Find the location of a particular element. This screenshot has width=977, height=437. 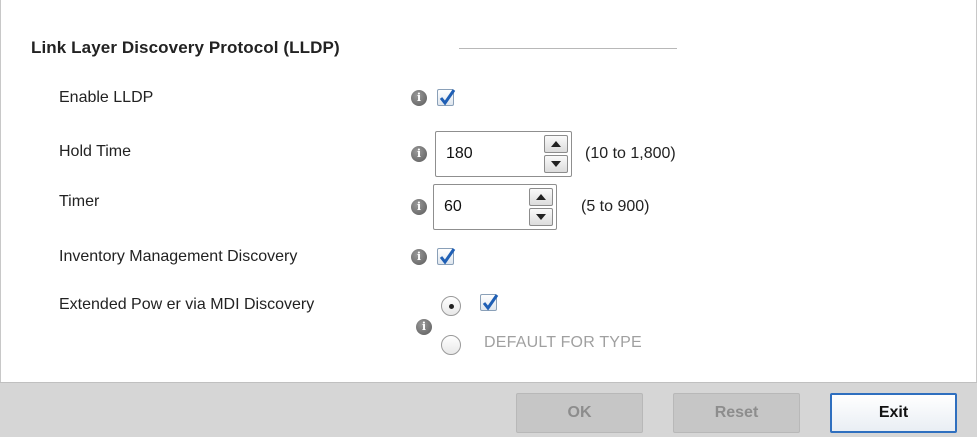

timer-label: Timer is located at coordinates (79, 201).